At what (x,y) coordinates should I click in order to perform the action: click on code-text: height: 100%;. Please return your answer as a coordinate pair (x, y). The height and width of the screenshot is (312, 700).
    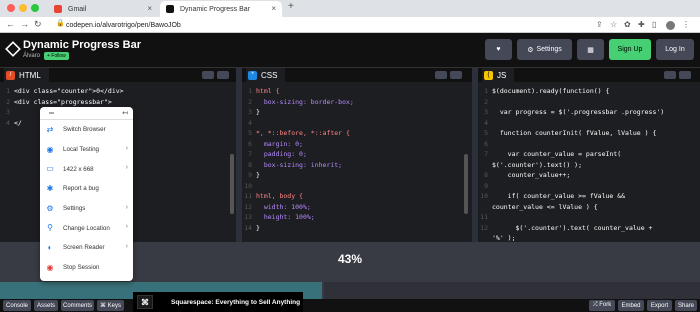
    Looking at the image, I should click on (285, 217).